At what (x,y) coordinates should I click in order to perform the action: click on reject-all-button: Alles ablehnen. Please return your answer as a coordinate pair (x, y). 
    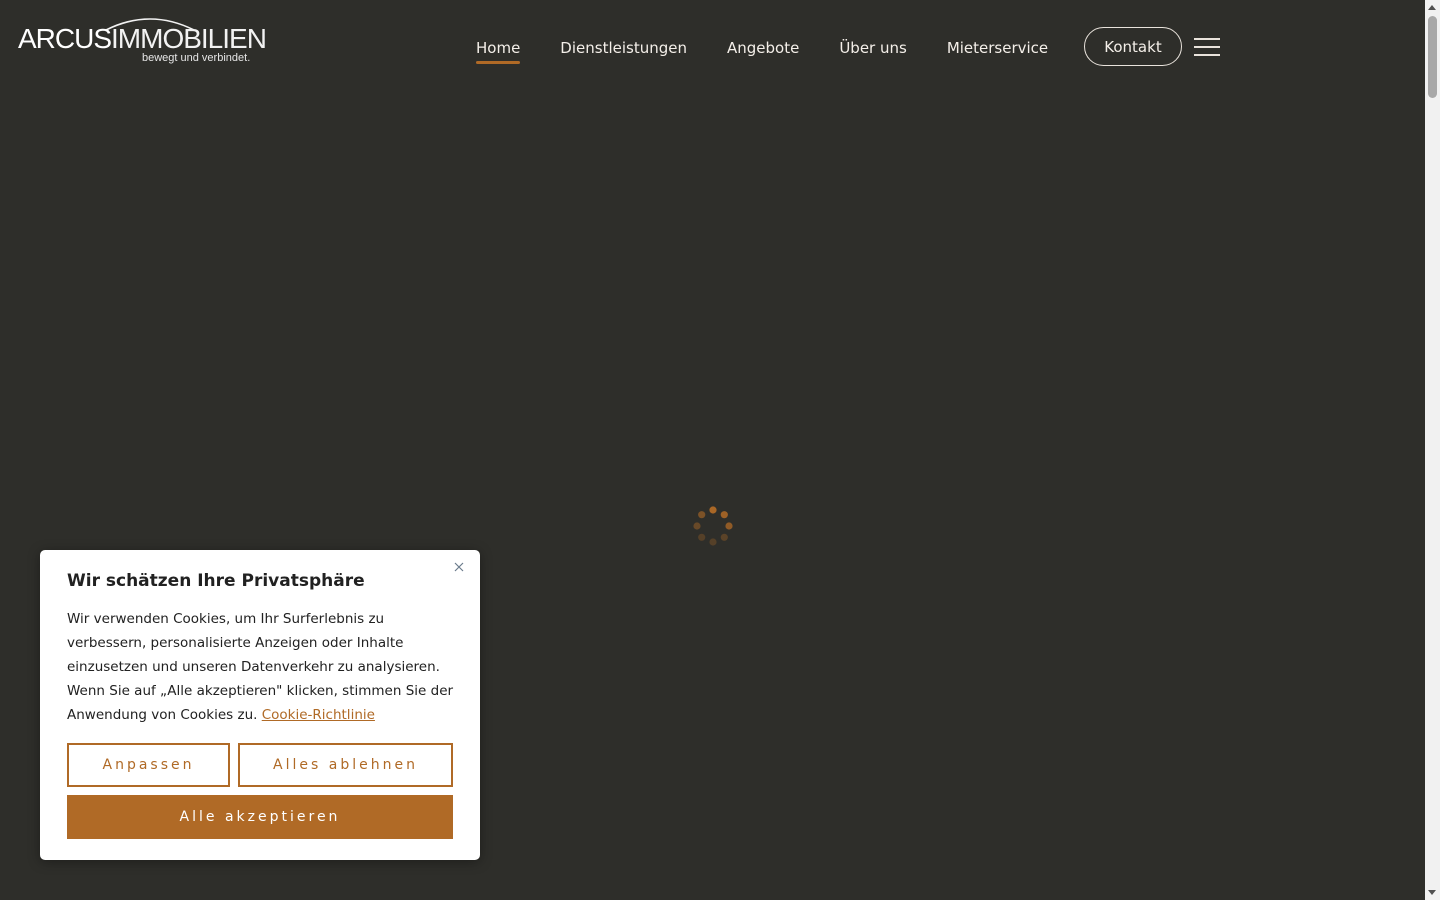
    Looking at the image, I should click on (345, 765).